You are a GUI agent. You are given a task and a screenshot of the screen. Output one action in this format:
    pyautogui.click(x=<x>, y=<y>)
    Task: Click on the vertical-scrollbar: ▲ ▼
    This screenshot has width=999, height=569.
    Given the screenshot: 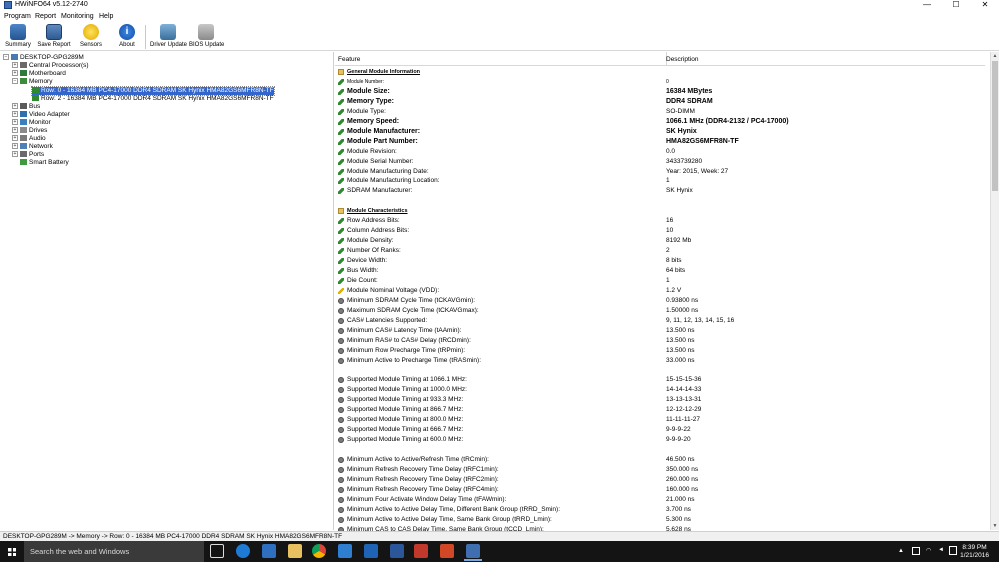 What is the action you would take?
    pyautogui.click(x=994, y=291)
    